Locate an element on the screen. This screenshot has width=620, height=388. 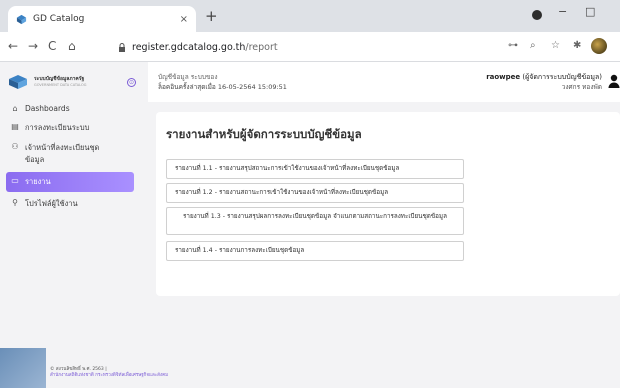
url-host: register.gdcatalog.go.th is located at coordinates (189, 47).